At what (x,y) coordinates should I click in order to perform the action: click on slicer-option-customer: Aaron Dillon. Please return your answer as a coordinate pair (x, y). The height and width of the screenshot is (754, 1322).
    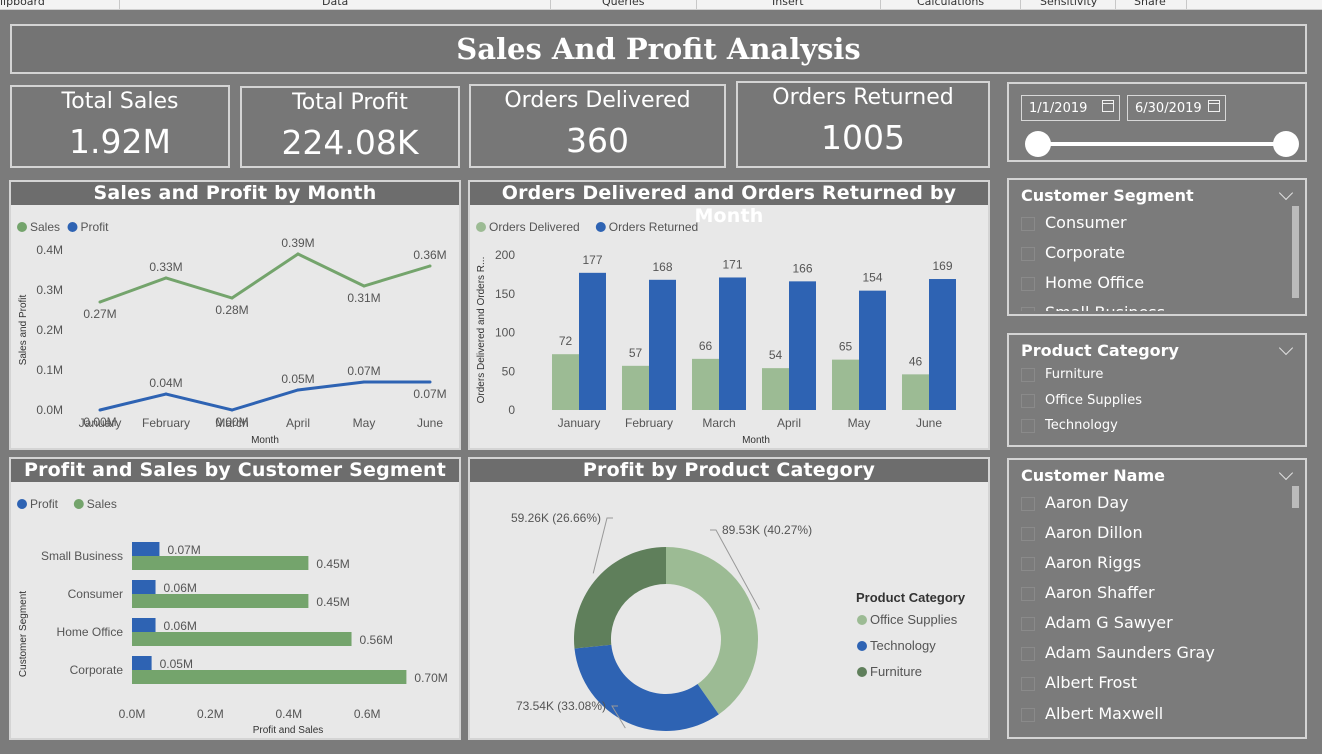
    Looking at the image, I should click on (1082, 532).